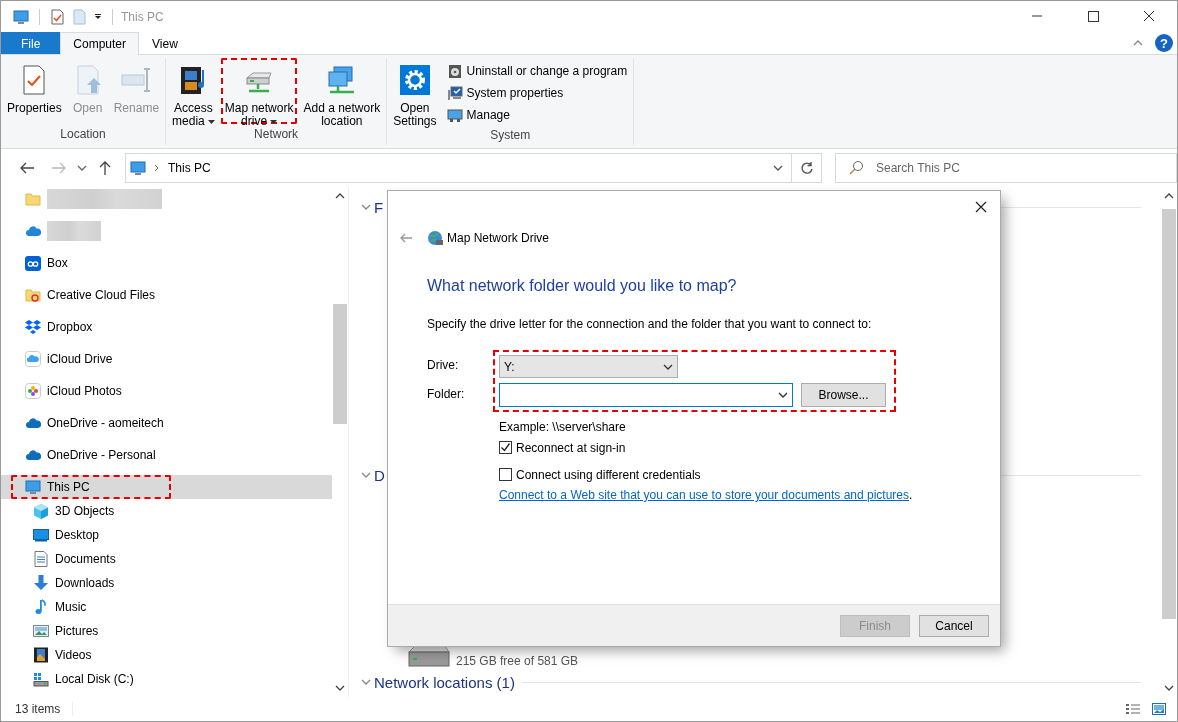 The width and height of the screenshot is (1178, 722). What do you see at coordinates (98, 16) in the screenshot?
I see `caret-icon` at bounding box center [98, 16].